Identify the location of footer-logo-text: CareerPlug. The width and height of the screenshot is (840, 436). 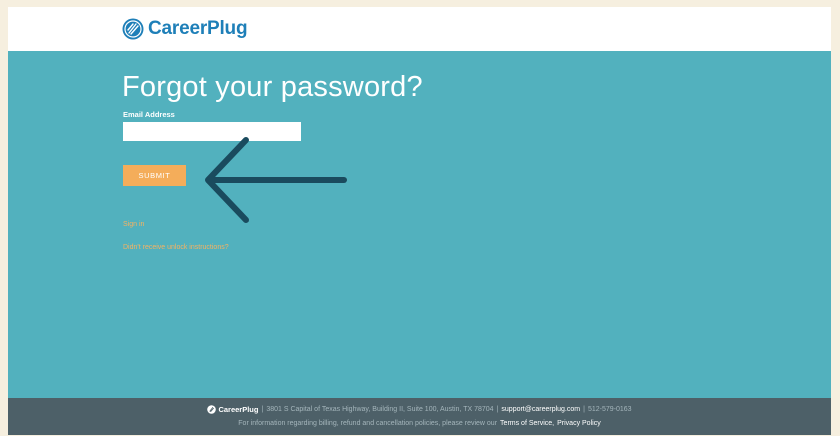
(238, 409).